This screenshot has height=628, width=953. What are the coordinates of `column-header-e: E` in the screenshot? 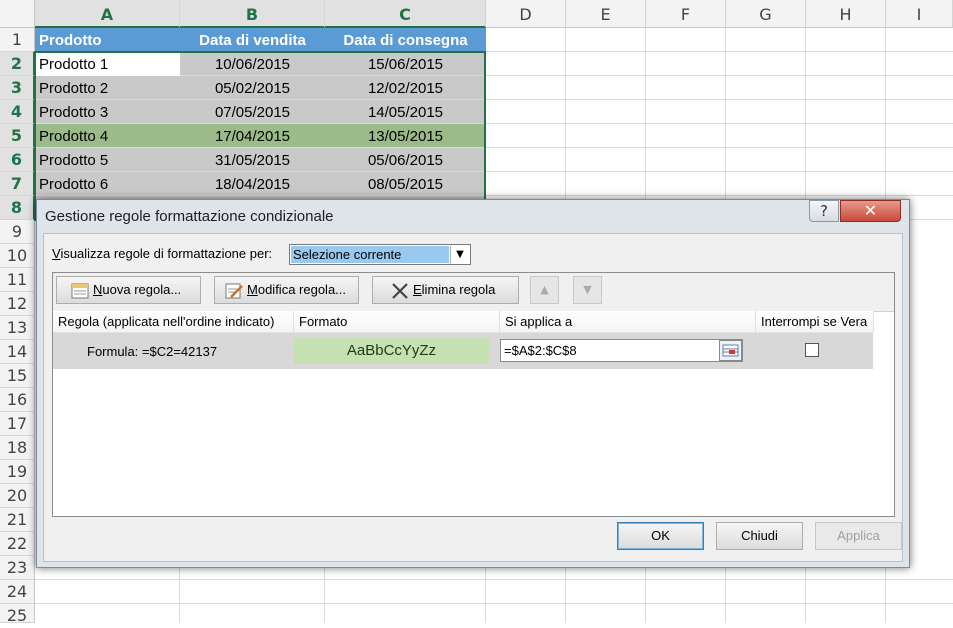 It's located at (606, 14).